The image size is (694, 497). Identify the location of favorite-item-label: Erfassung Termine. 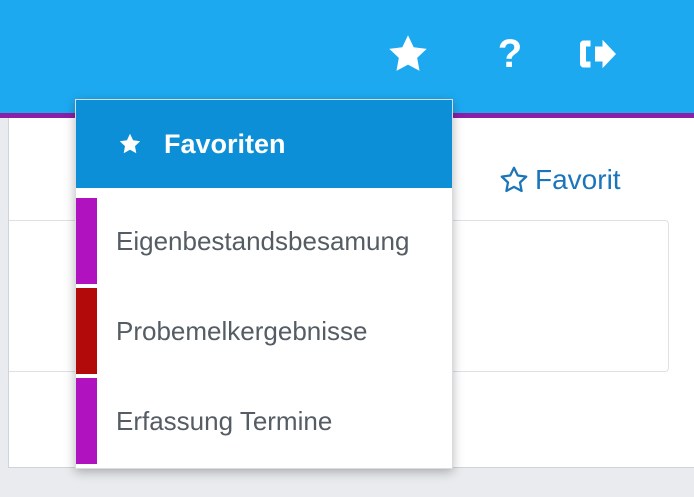
(224, 420).